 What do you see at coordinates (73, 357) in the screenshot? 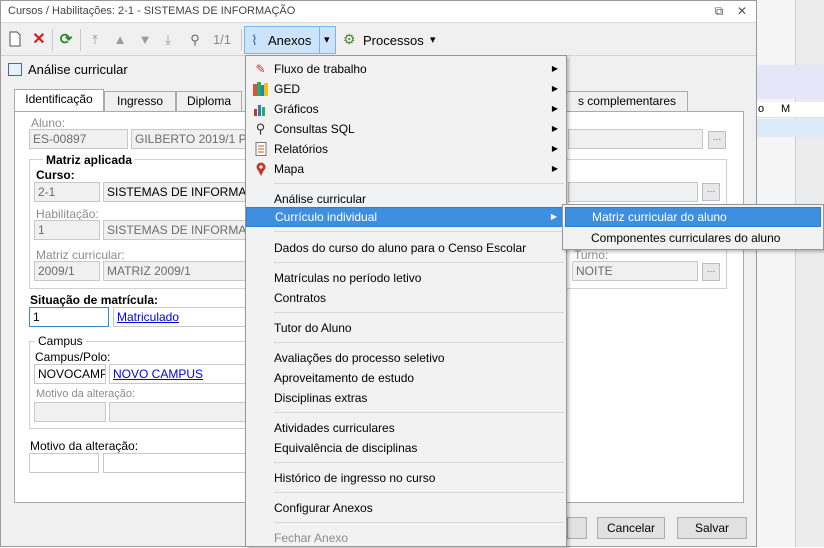
I see `campus-label: Campus/Polo:` at bounding box center [73, 357].